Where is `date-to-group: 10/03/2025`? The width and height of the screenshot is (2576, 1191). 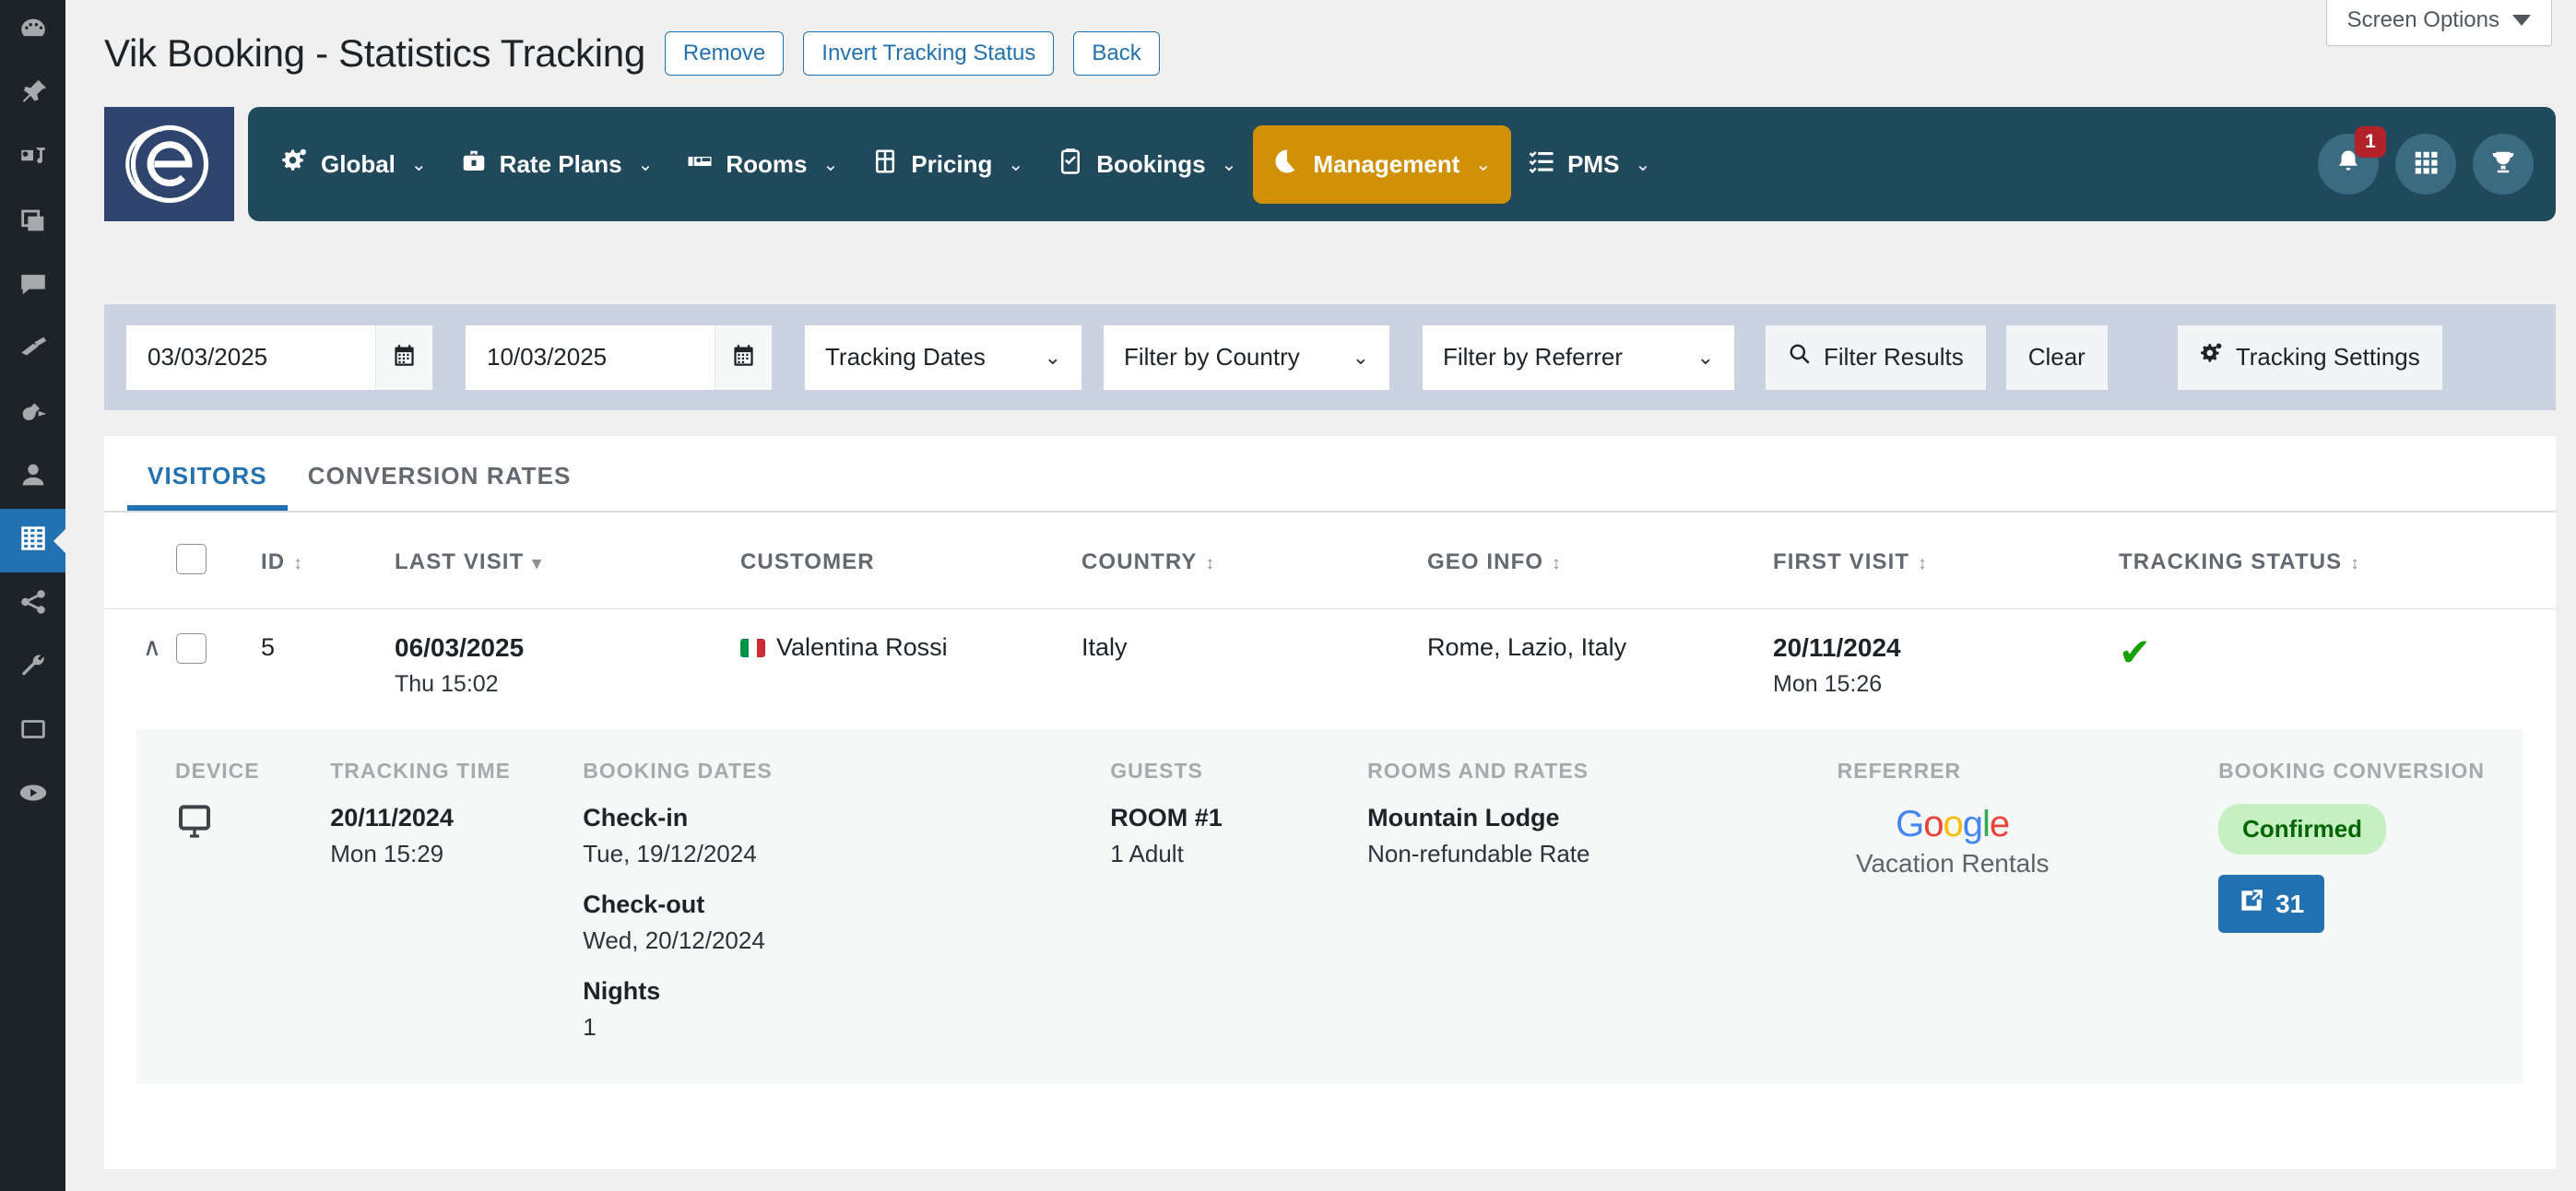
date-to-group: 10/03/2025 is located at coordinates (619, 357).